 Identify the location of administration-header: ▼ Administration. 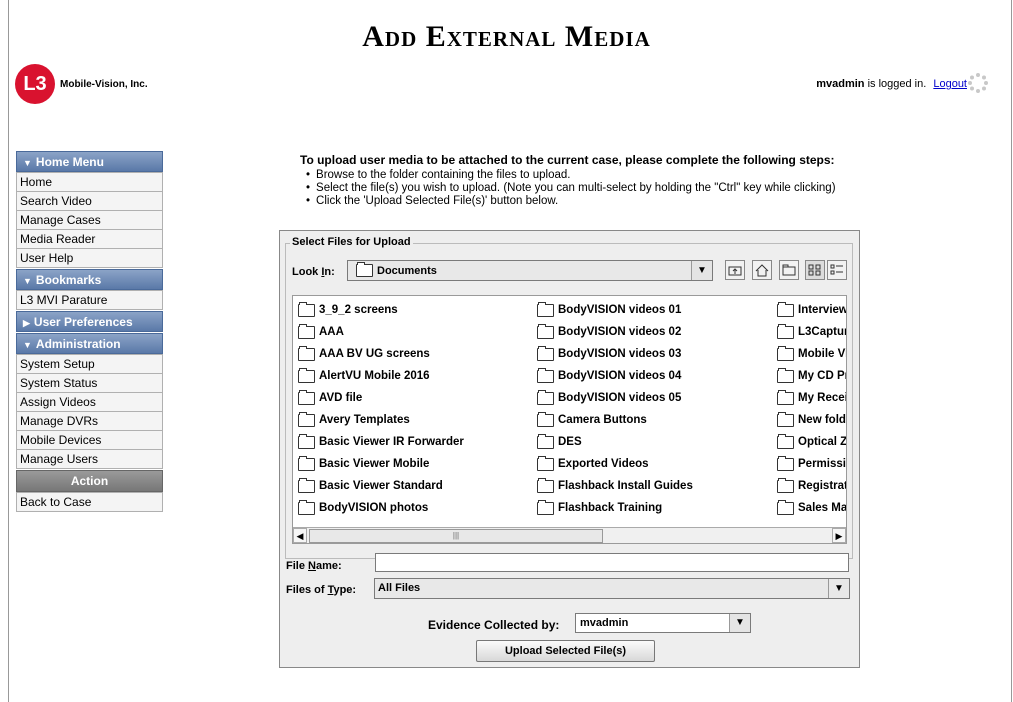
(89, 343).